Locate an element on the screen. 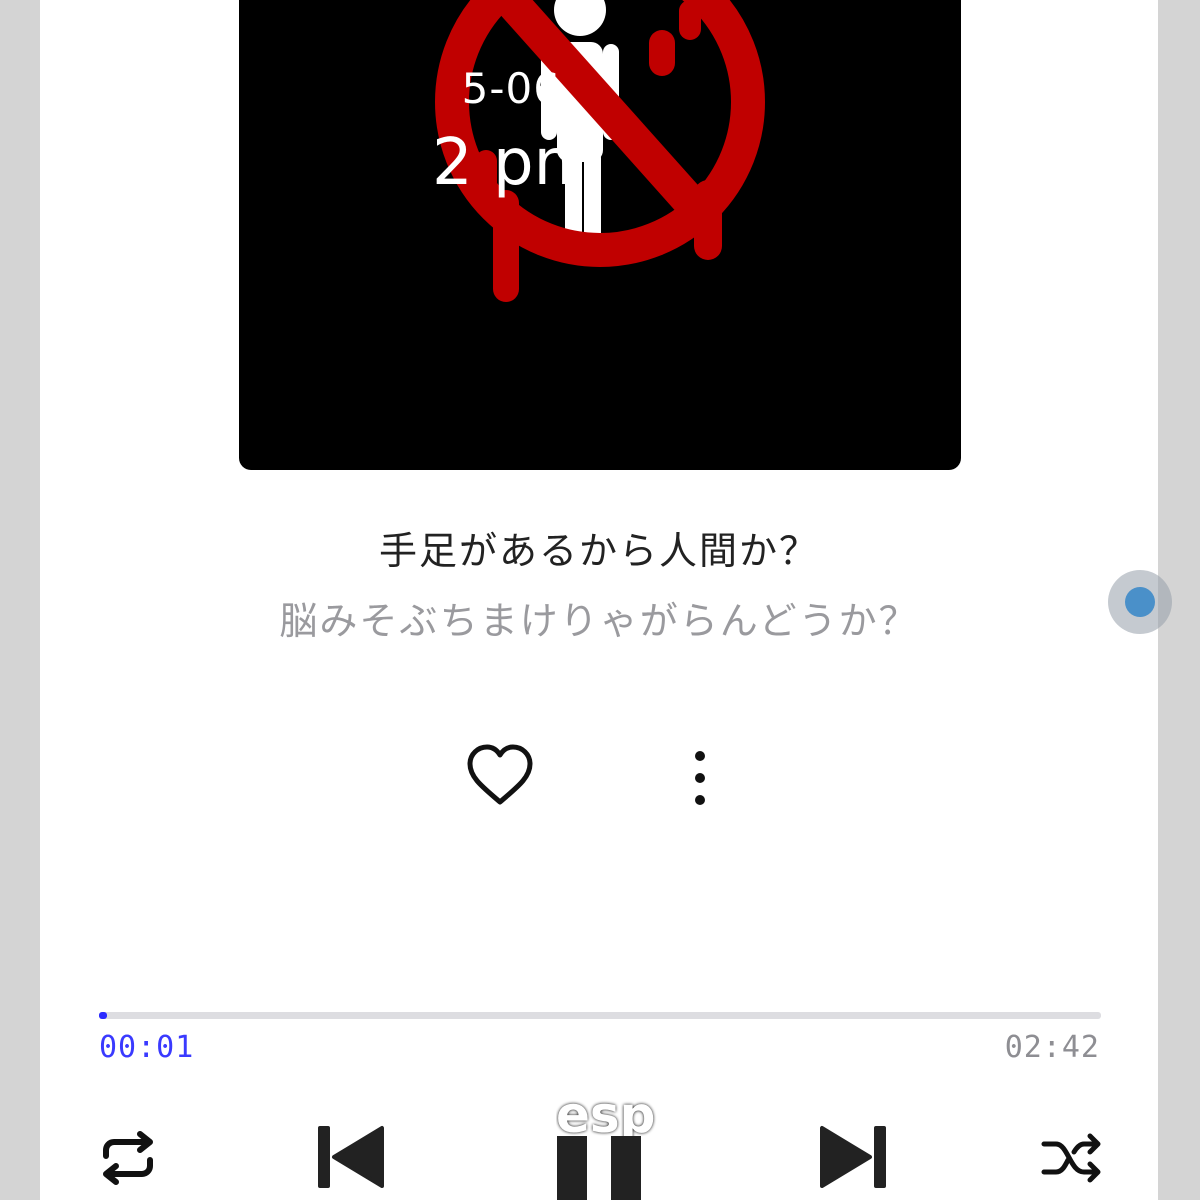  progress-fill is located at coordinates (103, 1015).